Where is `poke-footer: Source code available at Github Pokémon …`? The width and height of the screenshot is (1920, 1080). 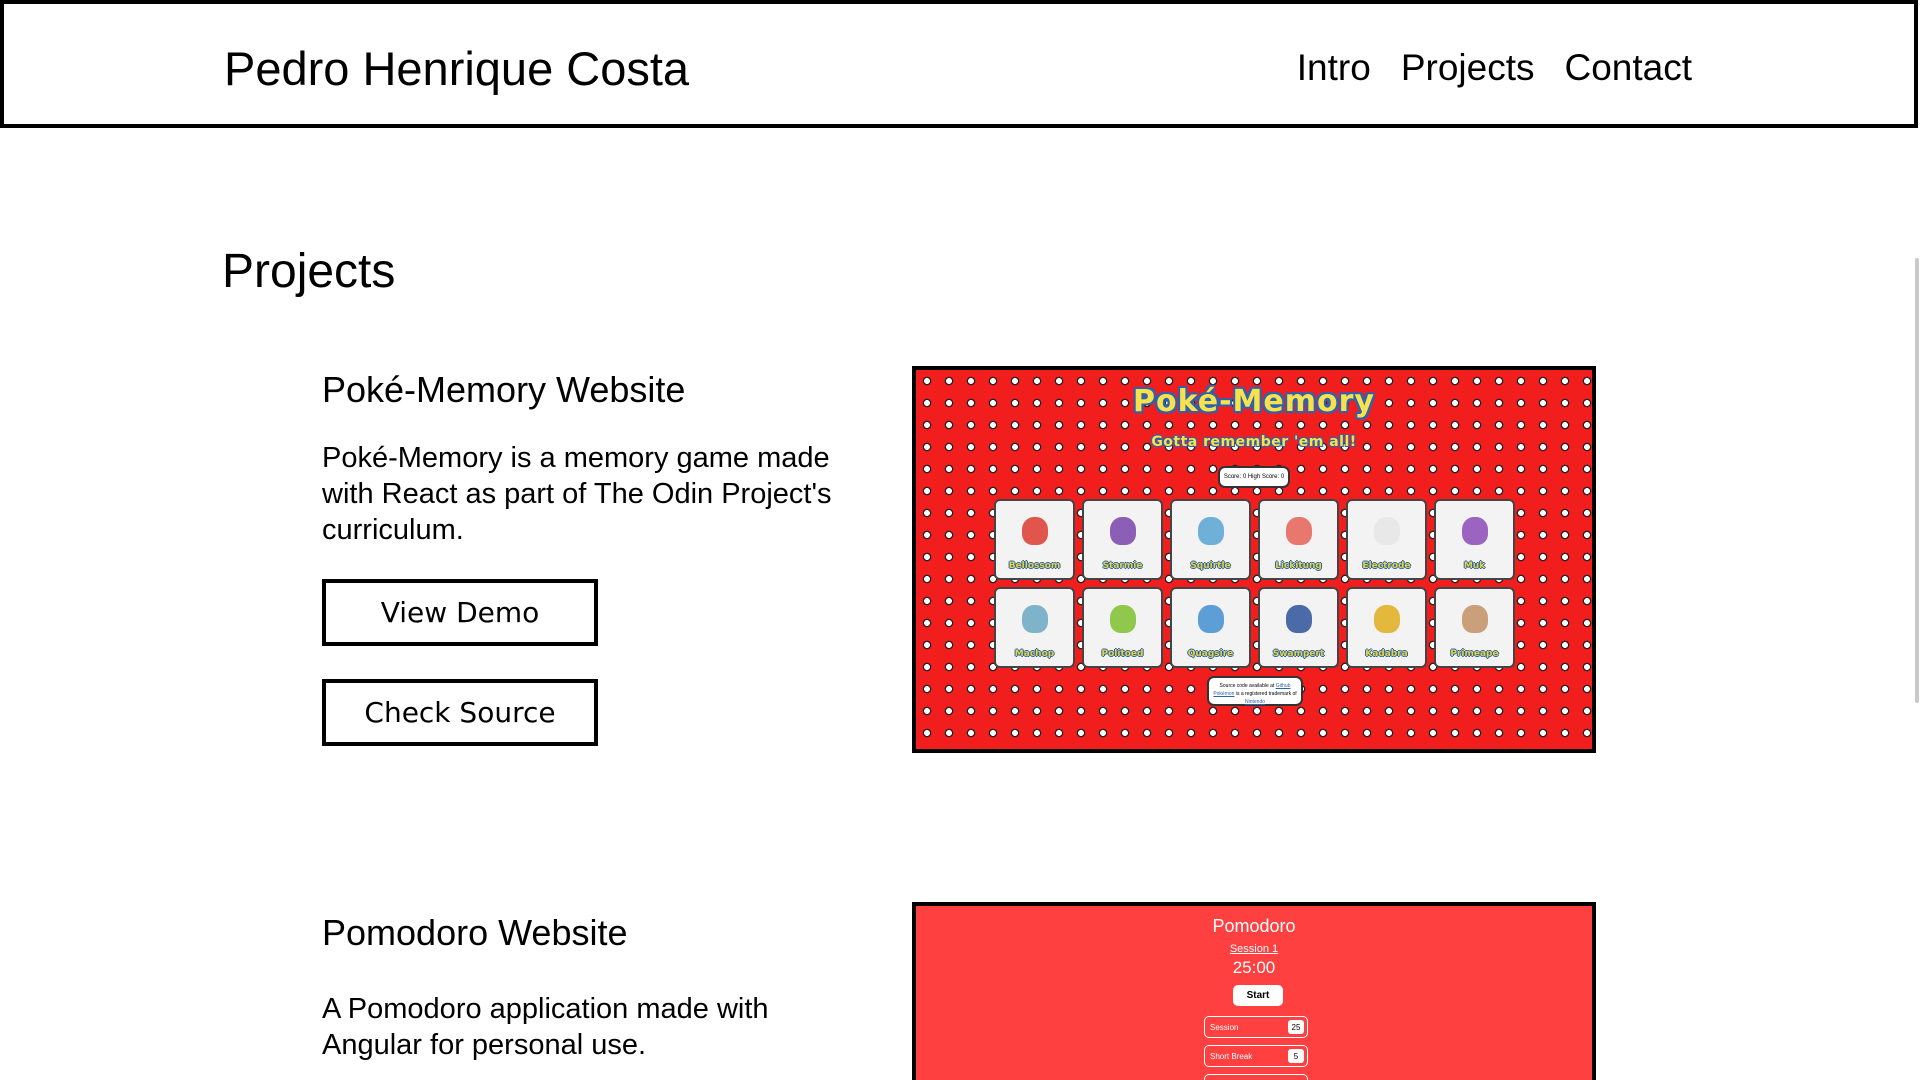
poke-footer: Source code available at Github Pokémon … is located at coordinates (1255, 691).